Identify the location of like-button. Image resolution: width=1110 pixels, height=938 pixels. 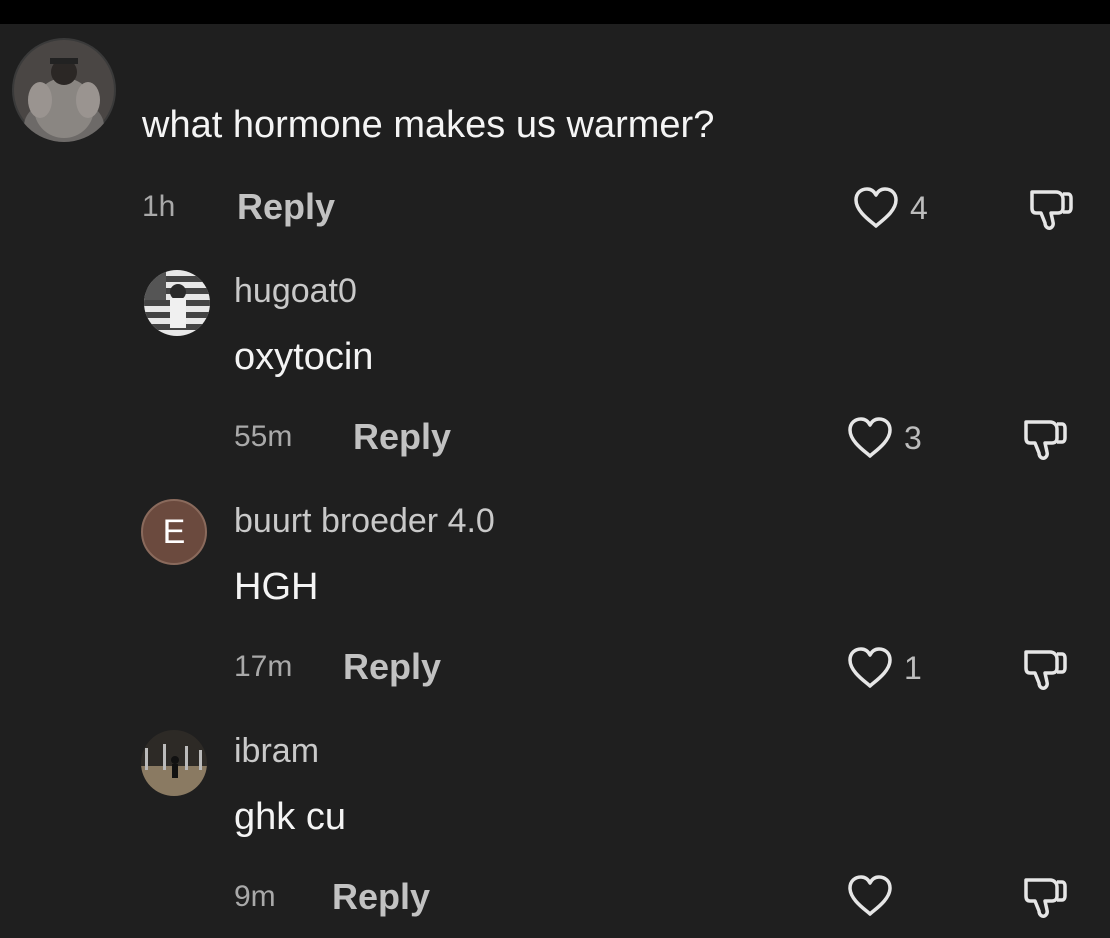
(875, 896).